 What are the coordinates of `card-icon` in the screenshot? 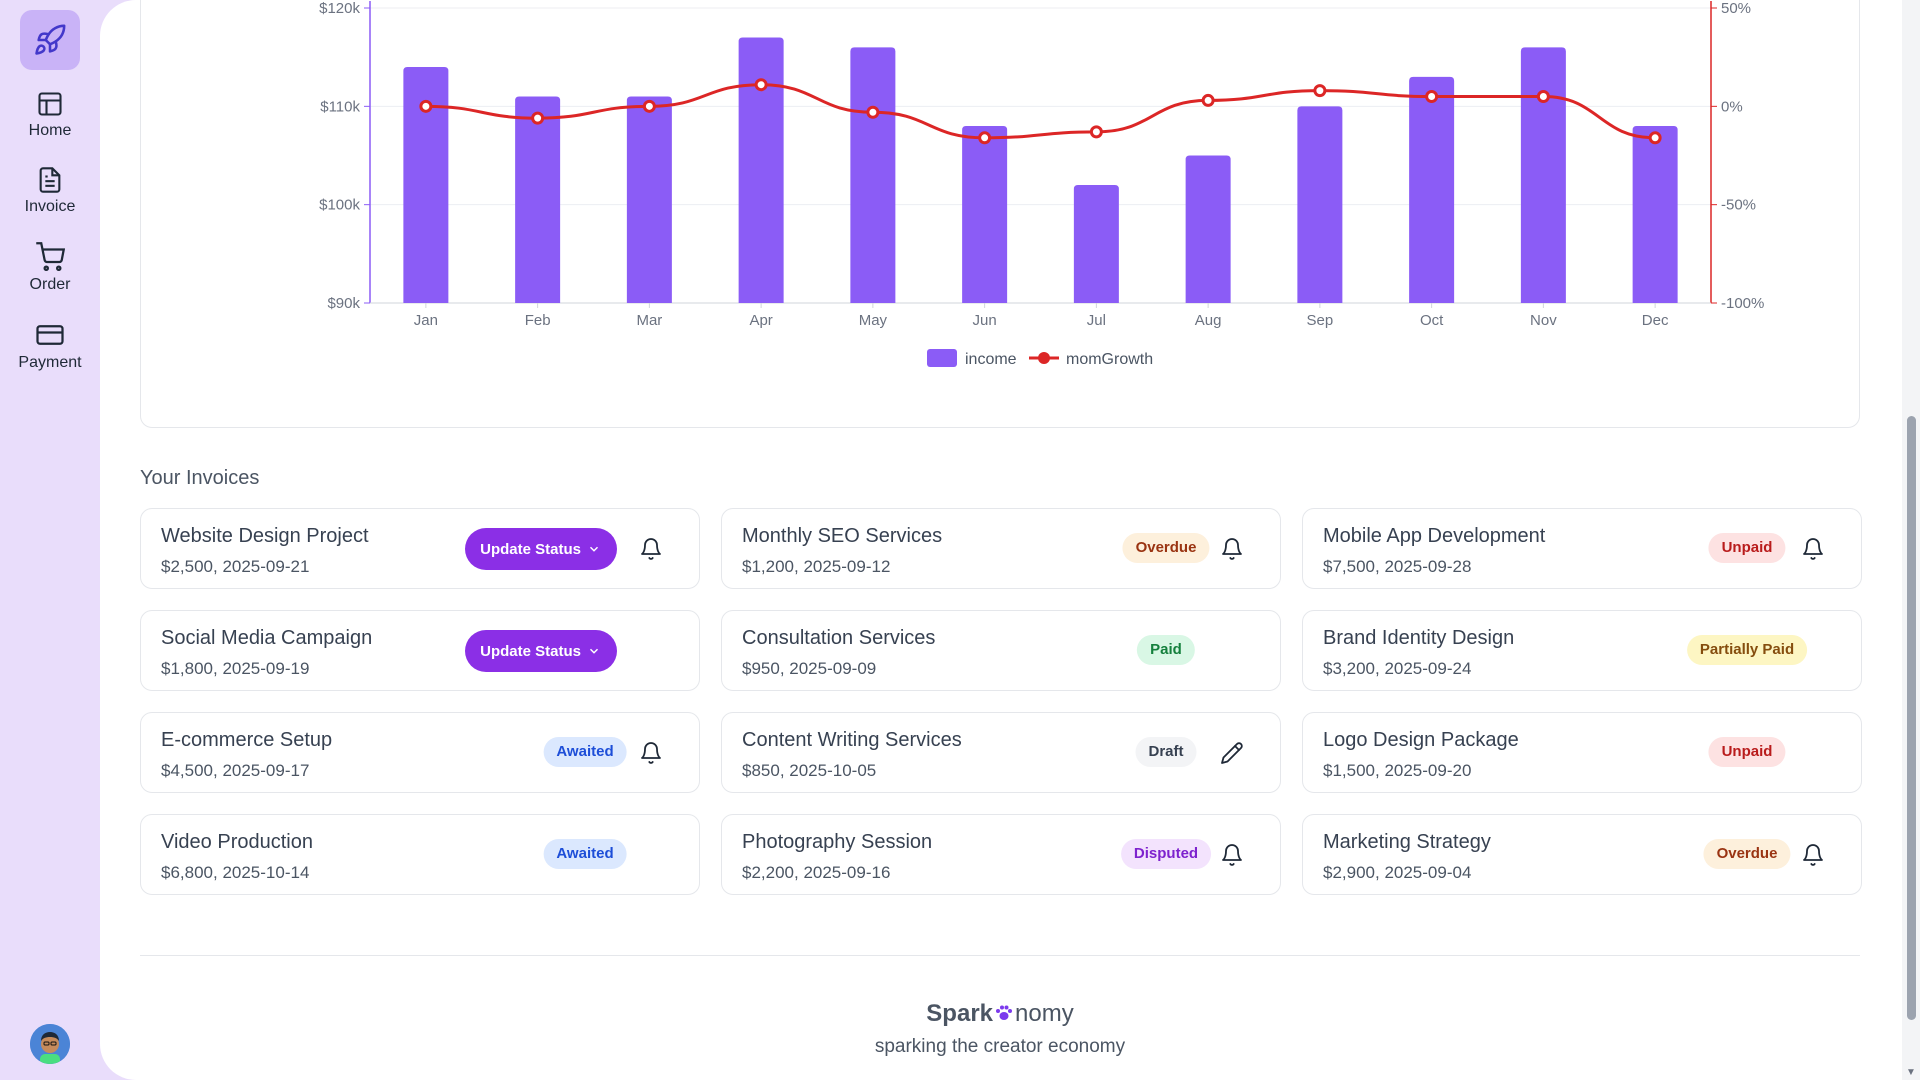 It's located at (50, 335).